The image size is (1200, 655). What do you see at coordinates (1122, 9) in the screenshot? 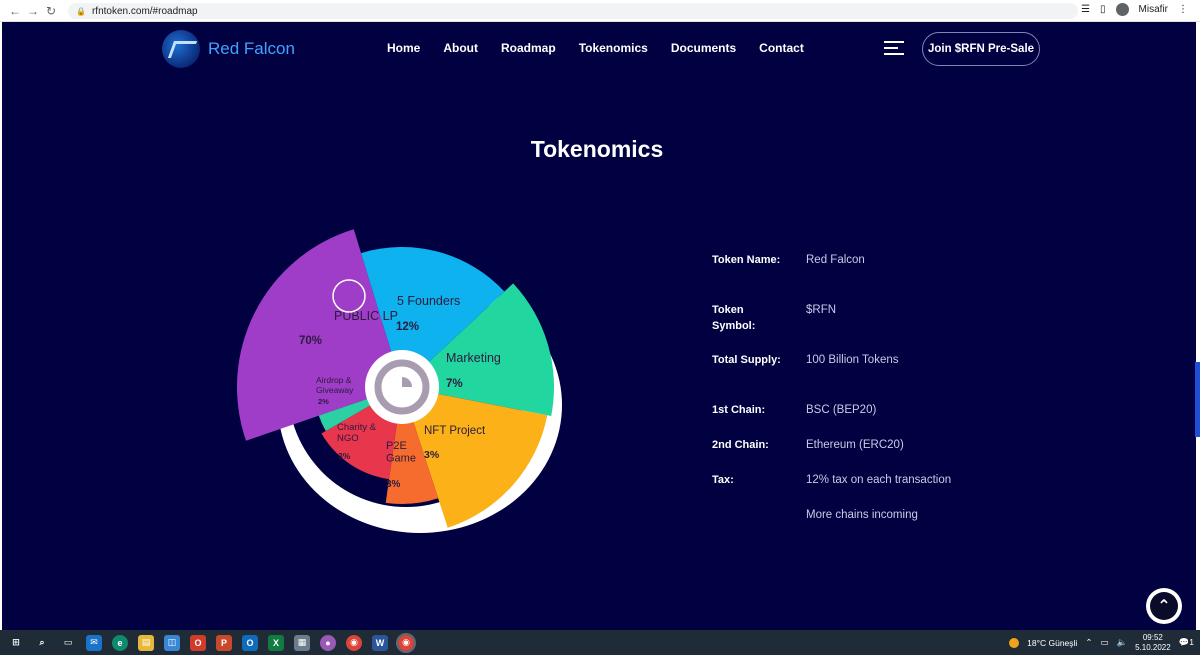
I see `profile-avatar-icon` at bounding box center [1122, 9].